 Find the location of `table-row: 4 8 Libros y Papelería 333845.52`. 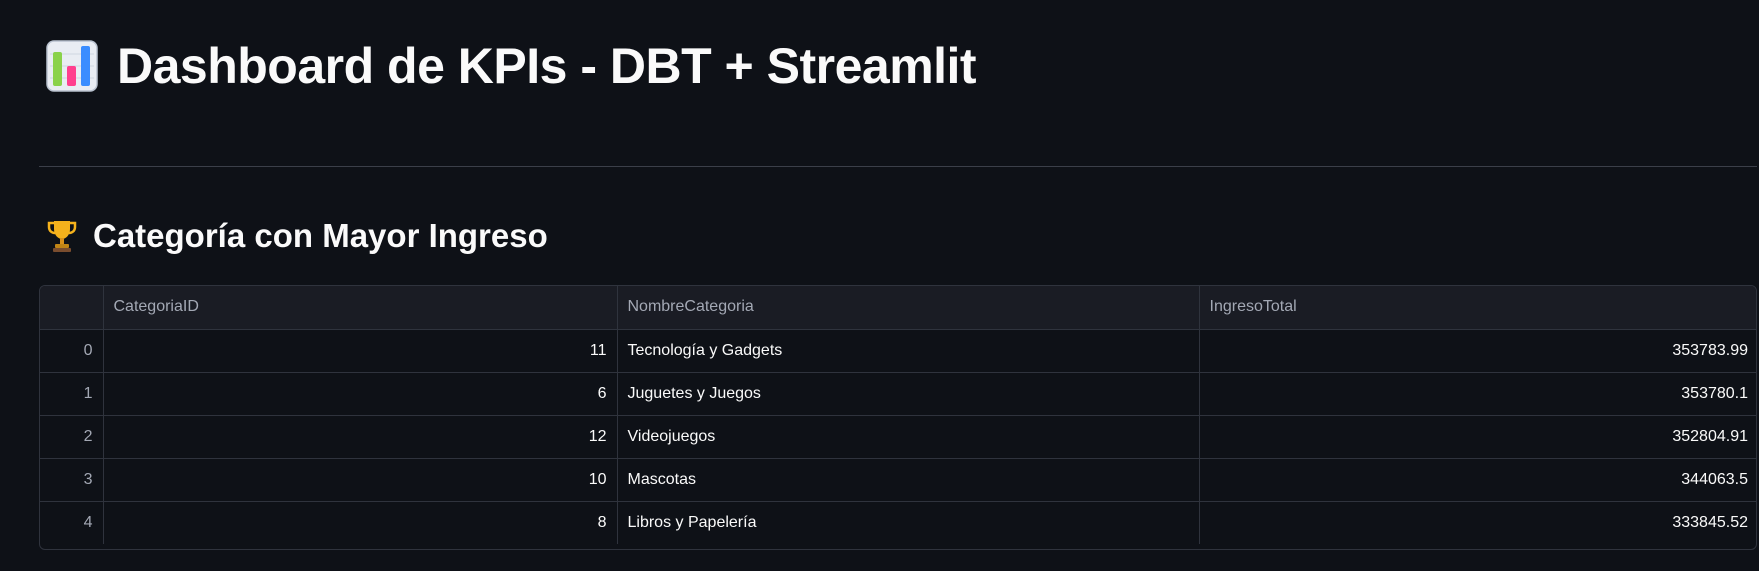

table-row: 4 8 Libros y Papelería 333845.52 is located at coordinates (898, 522).